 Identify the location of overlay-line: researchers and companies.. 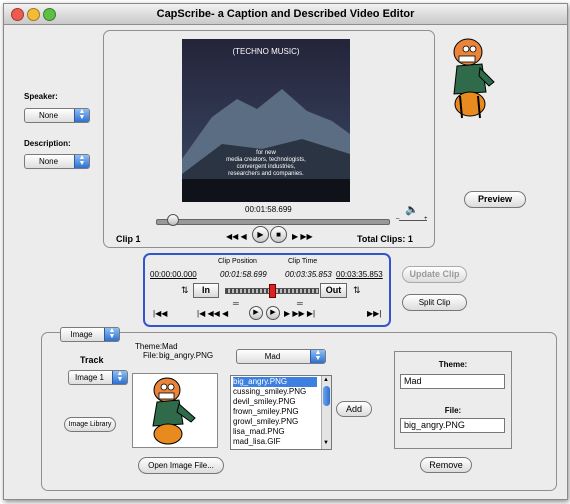
(266, 174).